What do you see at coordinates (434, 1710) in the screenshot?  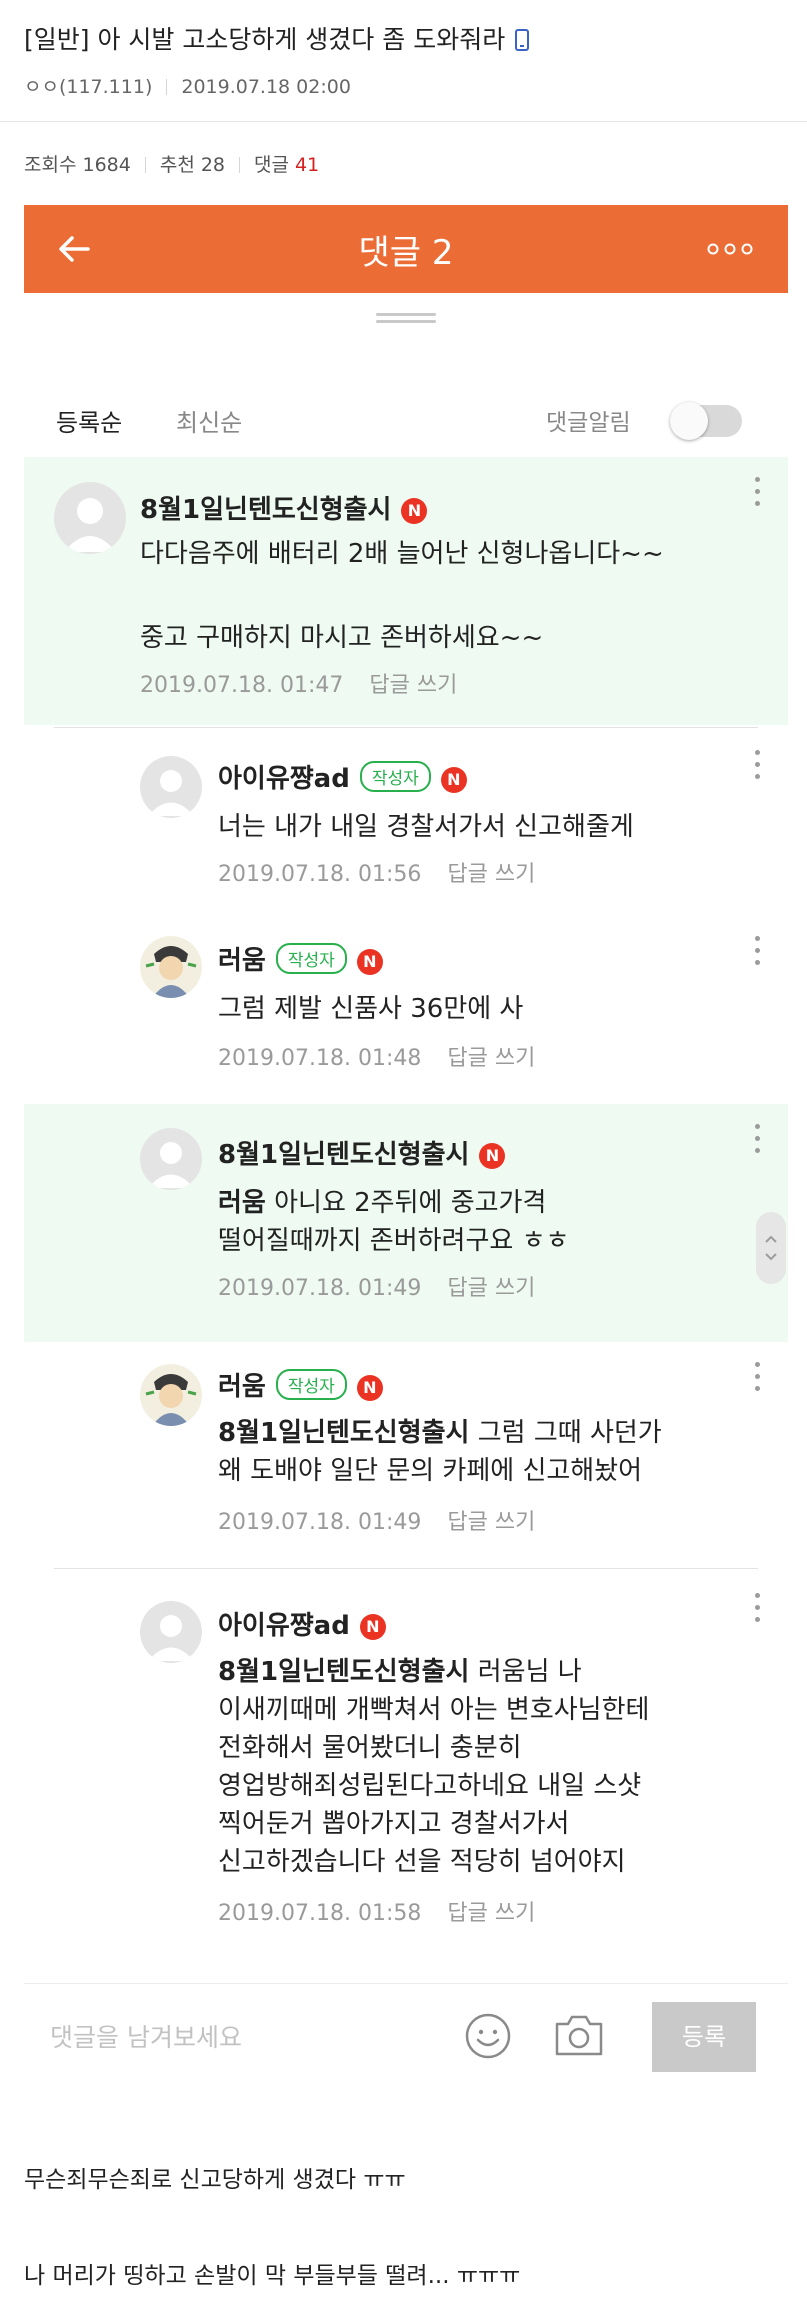 I see `comment-text: 이새끼때메 개빡쳐서 아는 변호사님한테` at bounding box center [434, 1710].